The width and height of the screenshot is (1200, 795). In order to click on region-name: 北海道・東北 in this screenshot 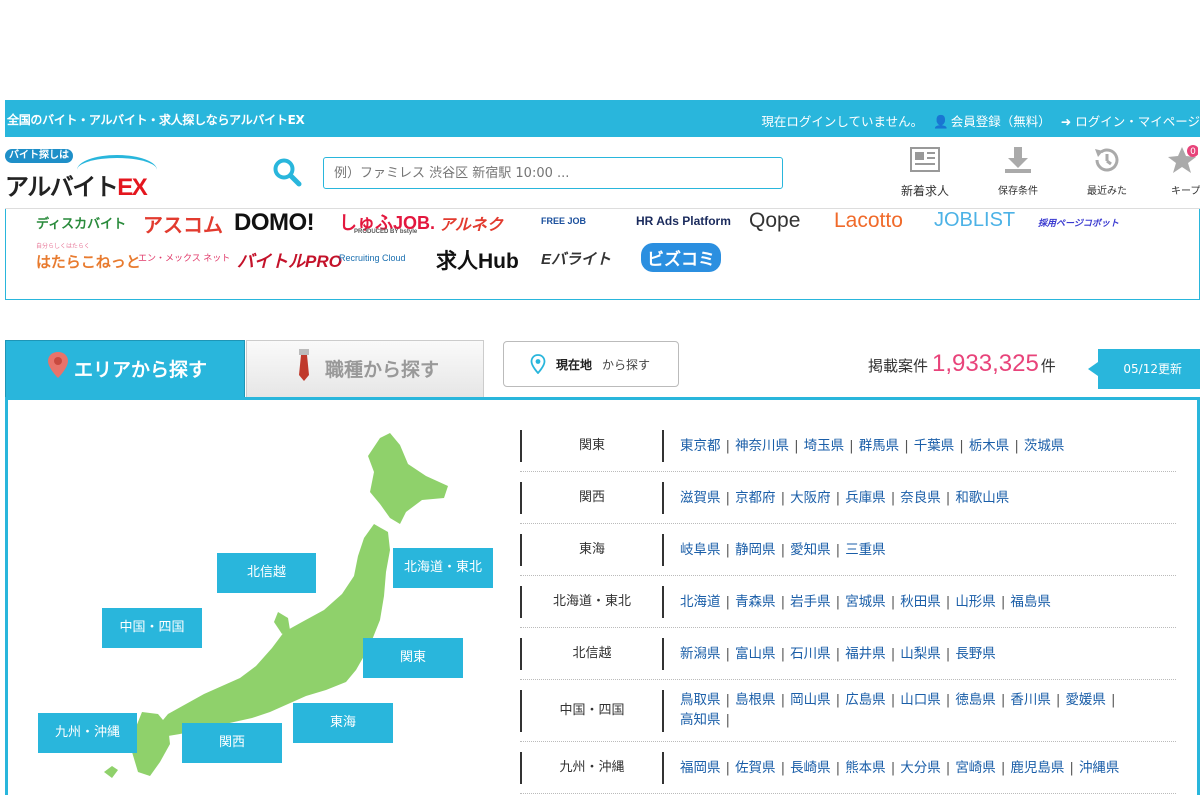, I will do `click(591, 602)`.